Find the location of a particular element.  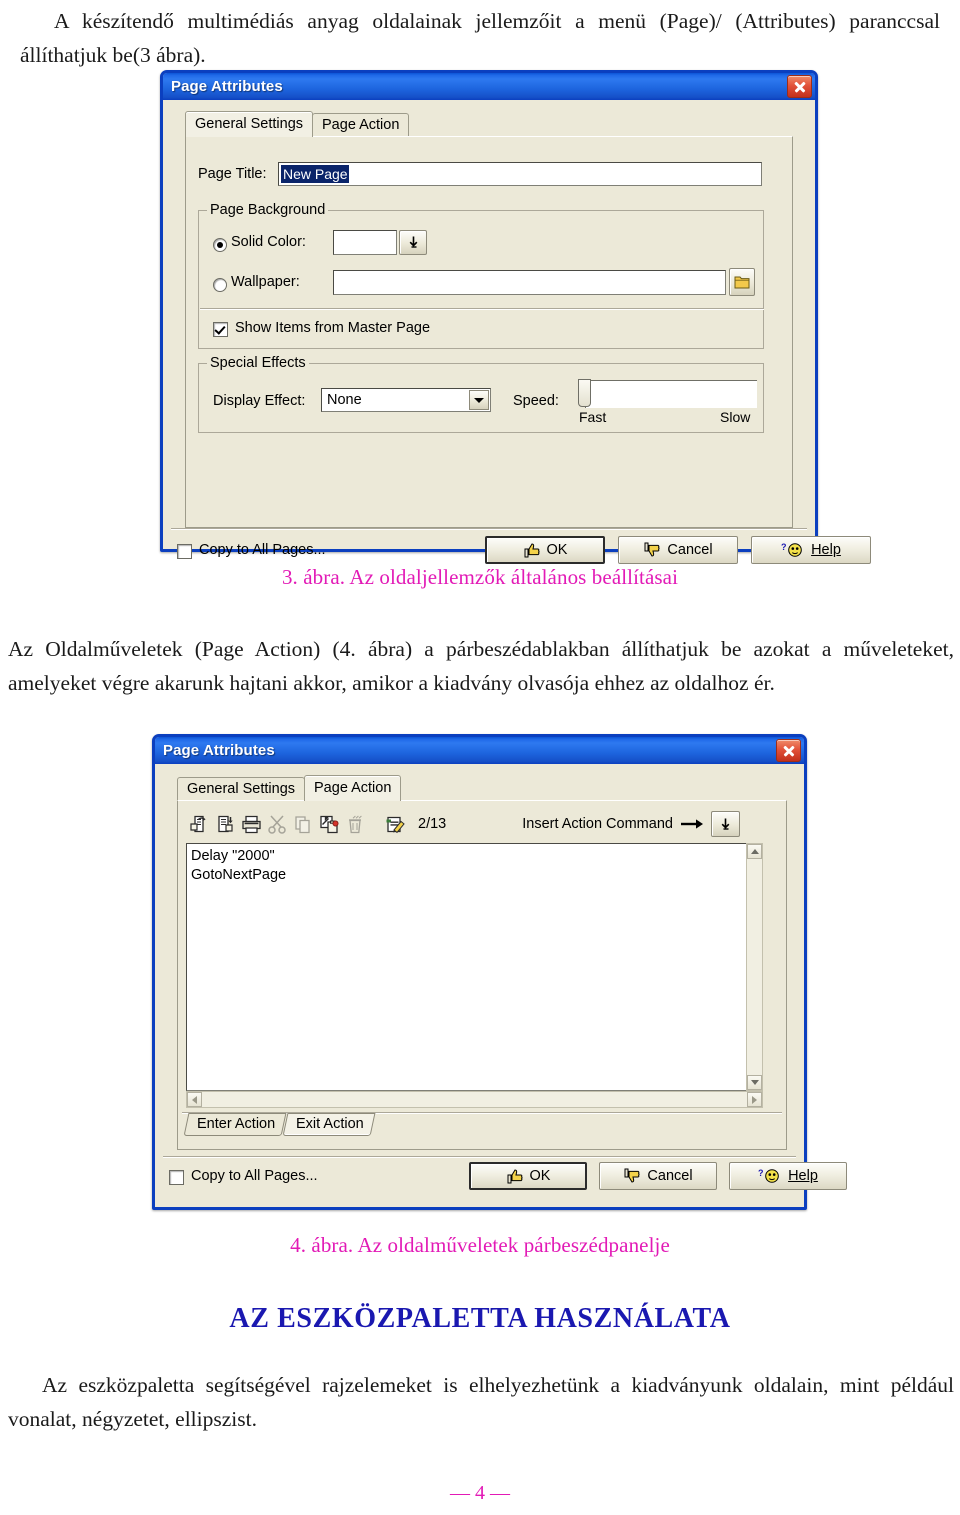

dropdown-arrow-icon is located at coordinates (725, 824).